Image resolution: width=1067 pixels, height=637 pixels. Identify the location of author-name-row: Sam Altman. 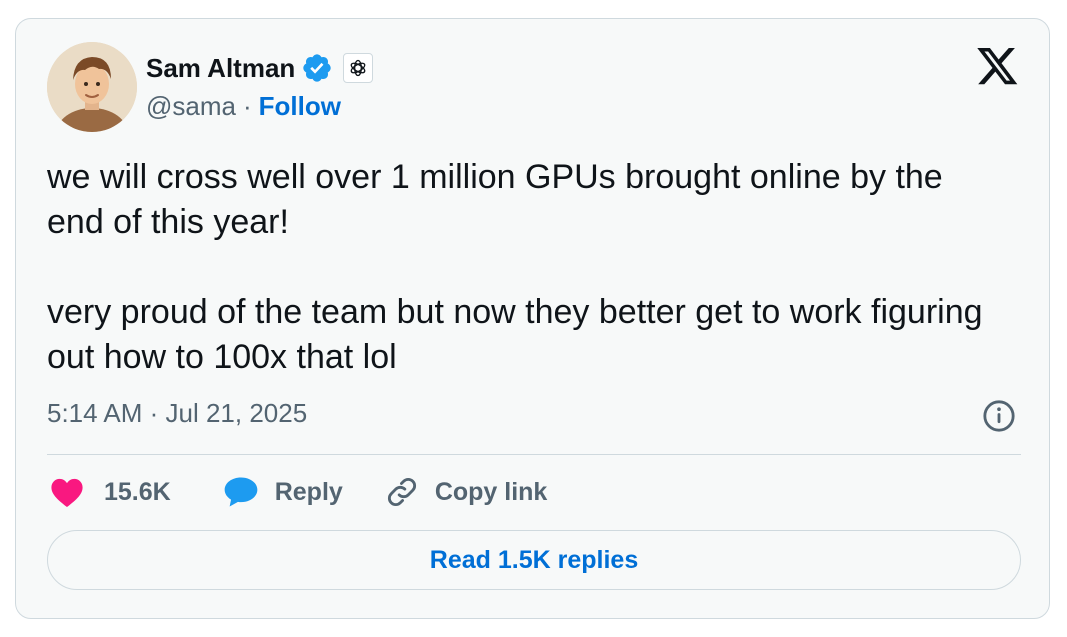
(260, 68).